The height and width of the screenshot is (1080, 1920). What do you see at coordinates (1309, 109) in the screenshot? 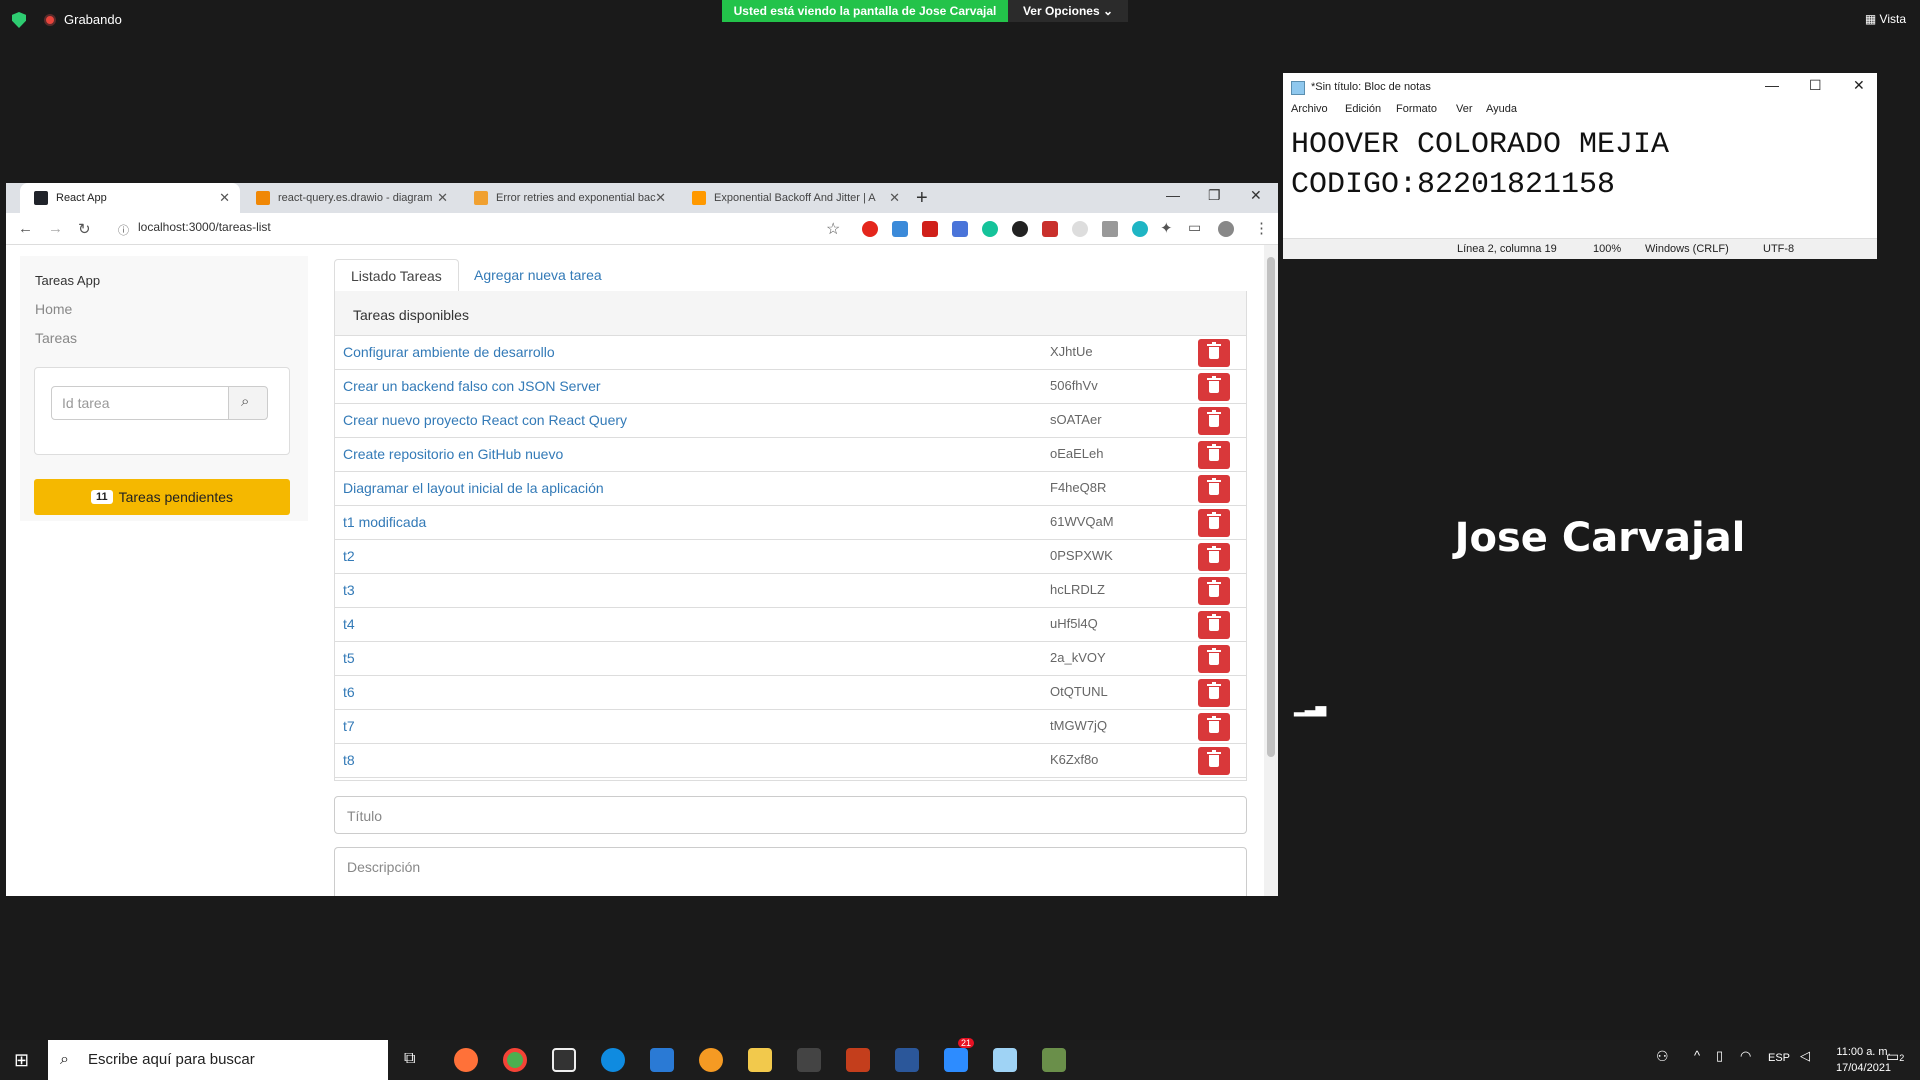
I see `menu-archivo: Archivo` at bounding box center [1309, 109].